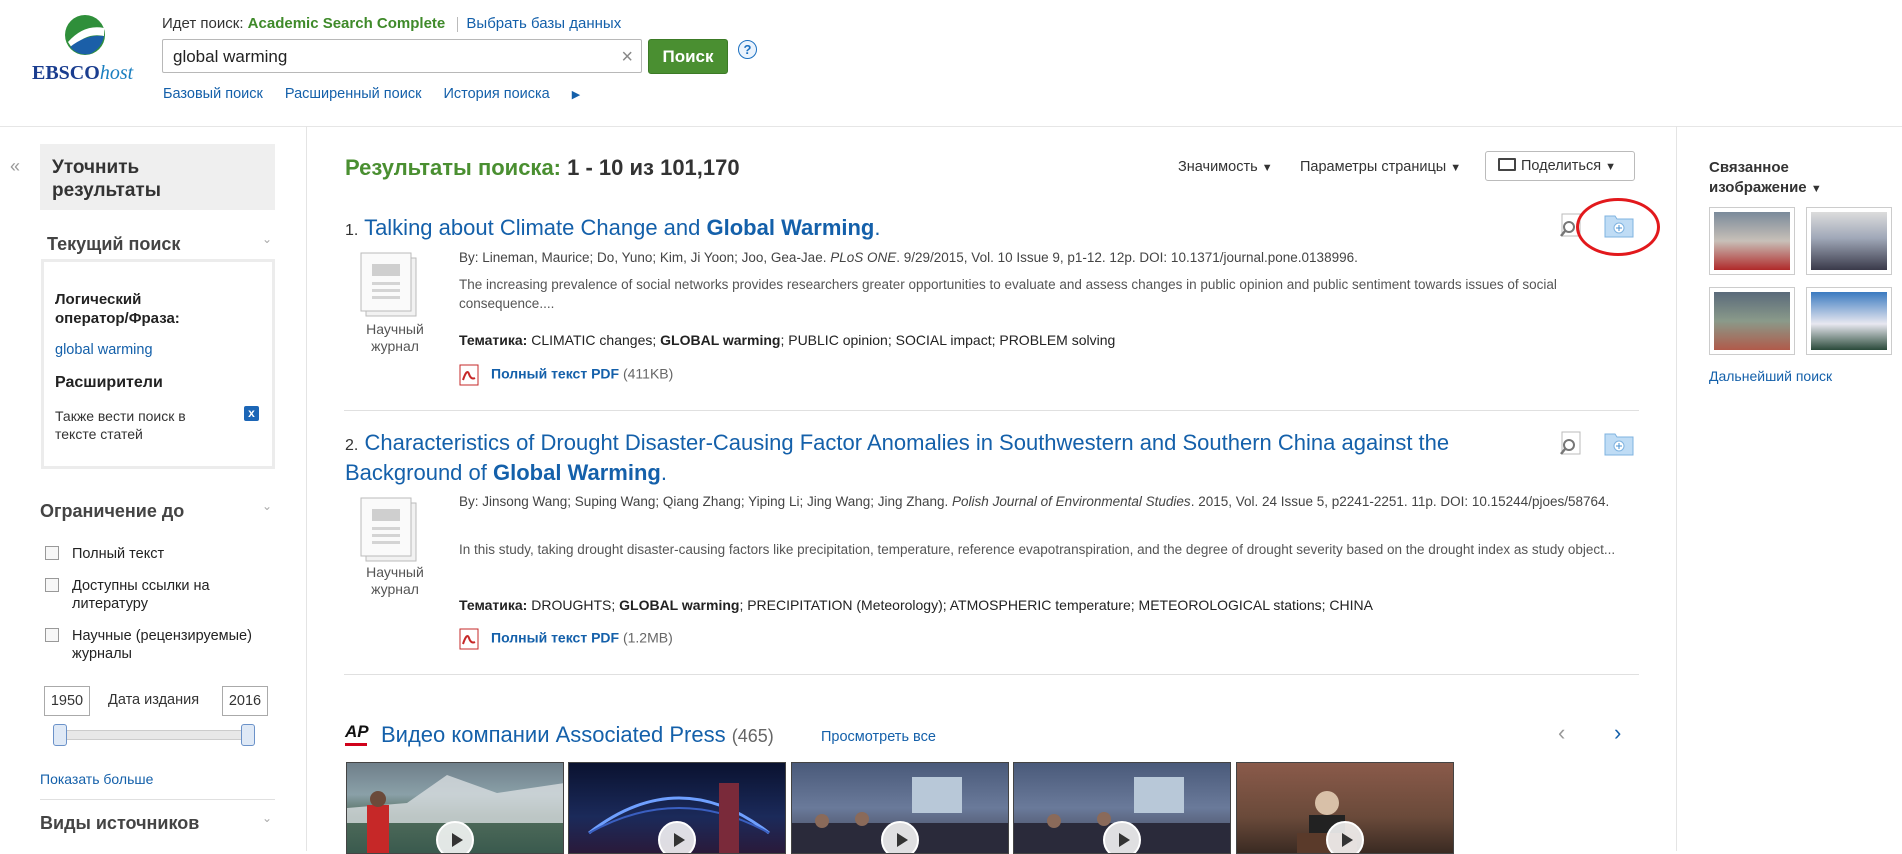  What do you see at coordinates (248, 735) in the screenshot?
I see `slider-handle-end` at bounding box center [248, 735].